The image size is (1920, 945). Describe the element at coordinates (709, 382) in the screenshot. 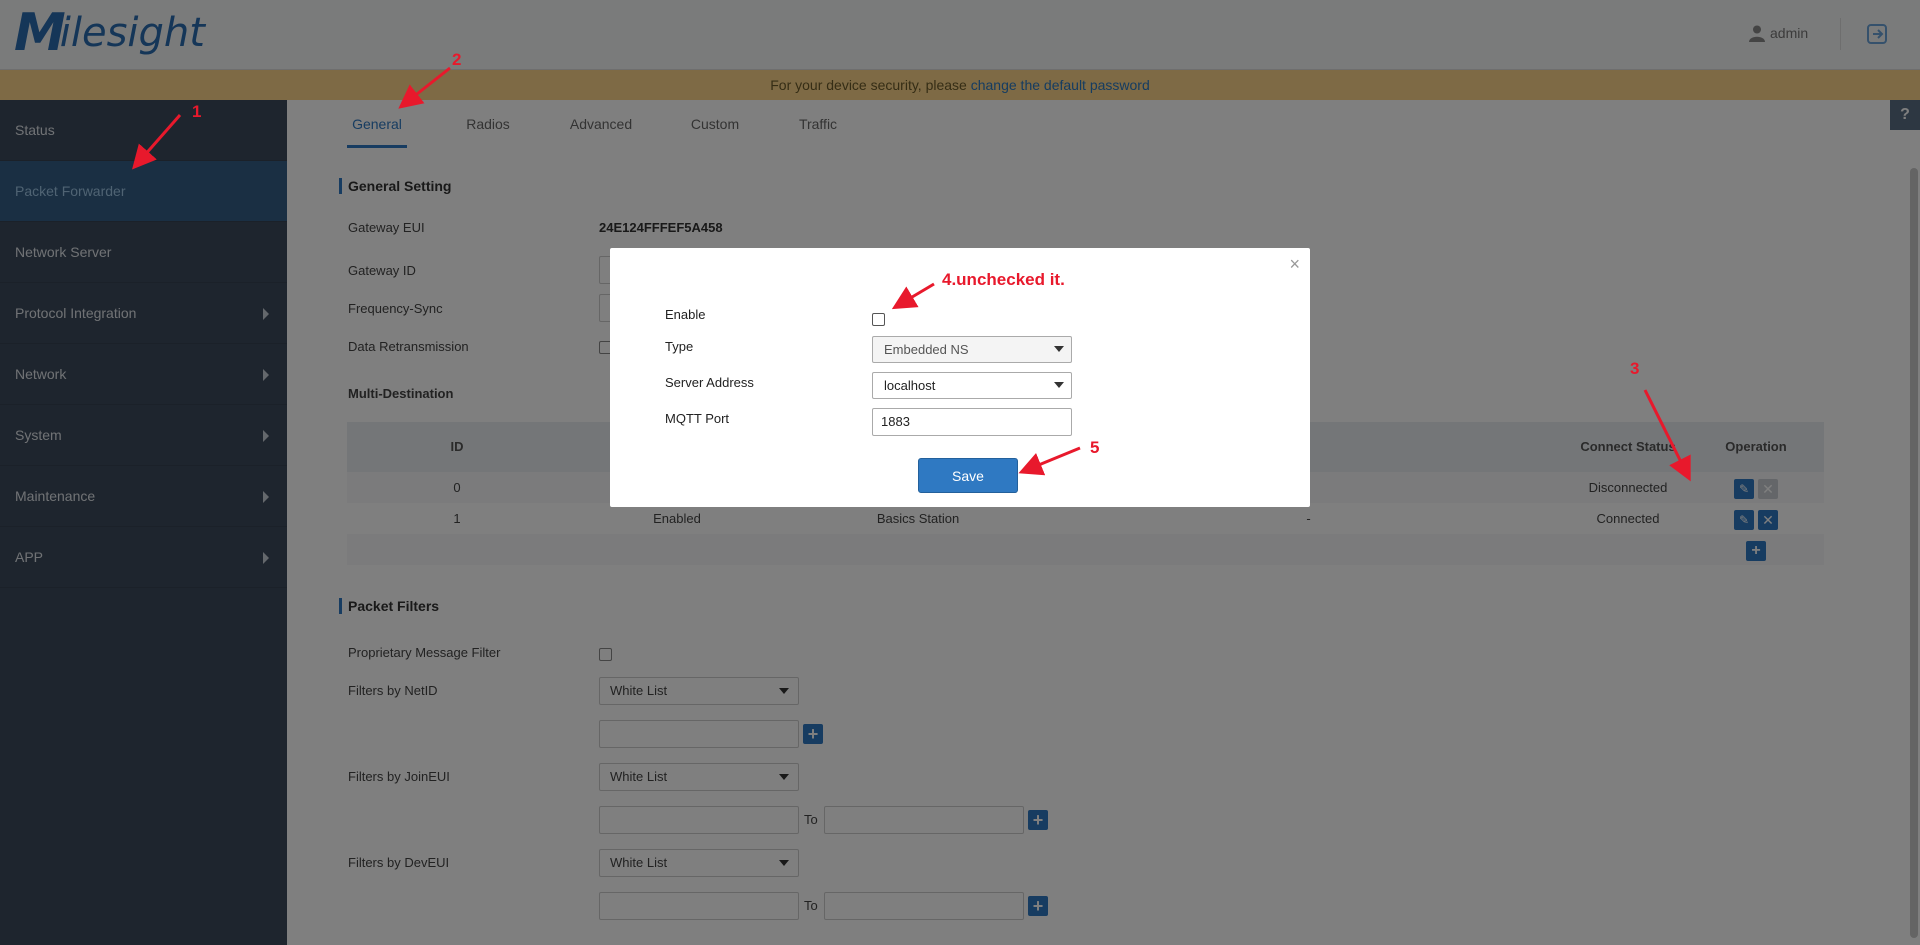

I see `server-address-label: Server Address` at that location.